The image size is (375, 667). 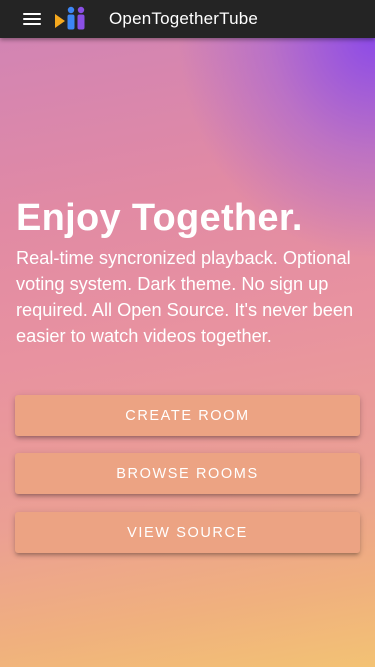 I want to click on view-source-button: VIEW SOURCE, so click(x=187, y=532).